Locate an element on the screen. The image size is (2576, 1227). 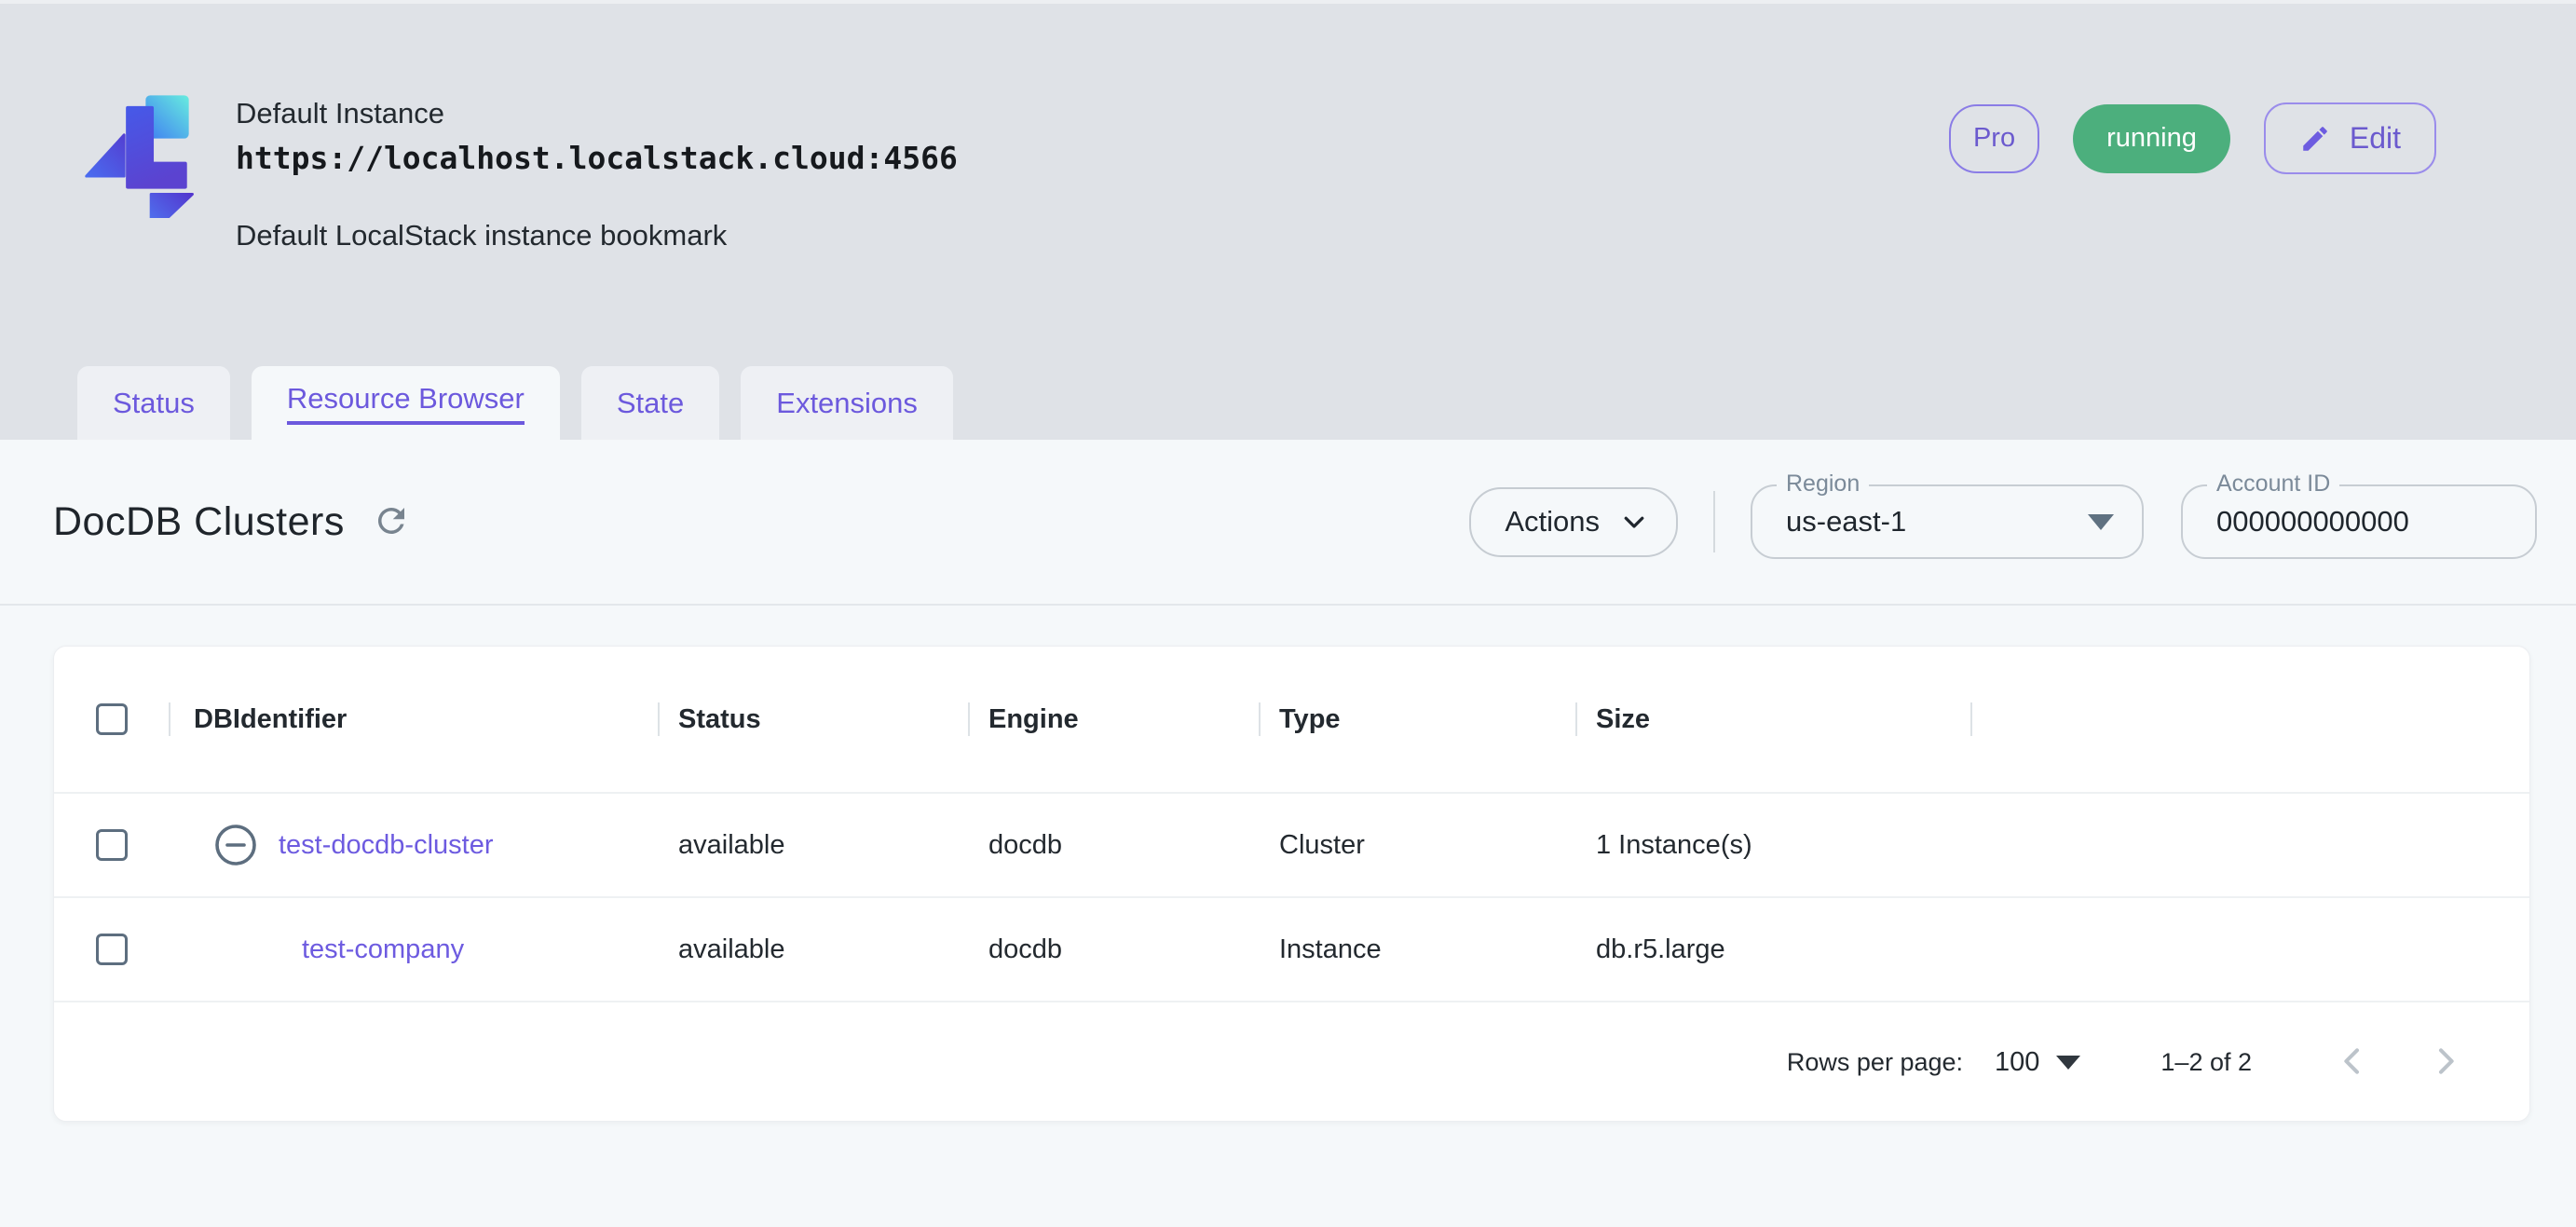
column-header-status: Status is located at coordinates (813, 719).